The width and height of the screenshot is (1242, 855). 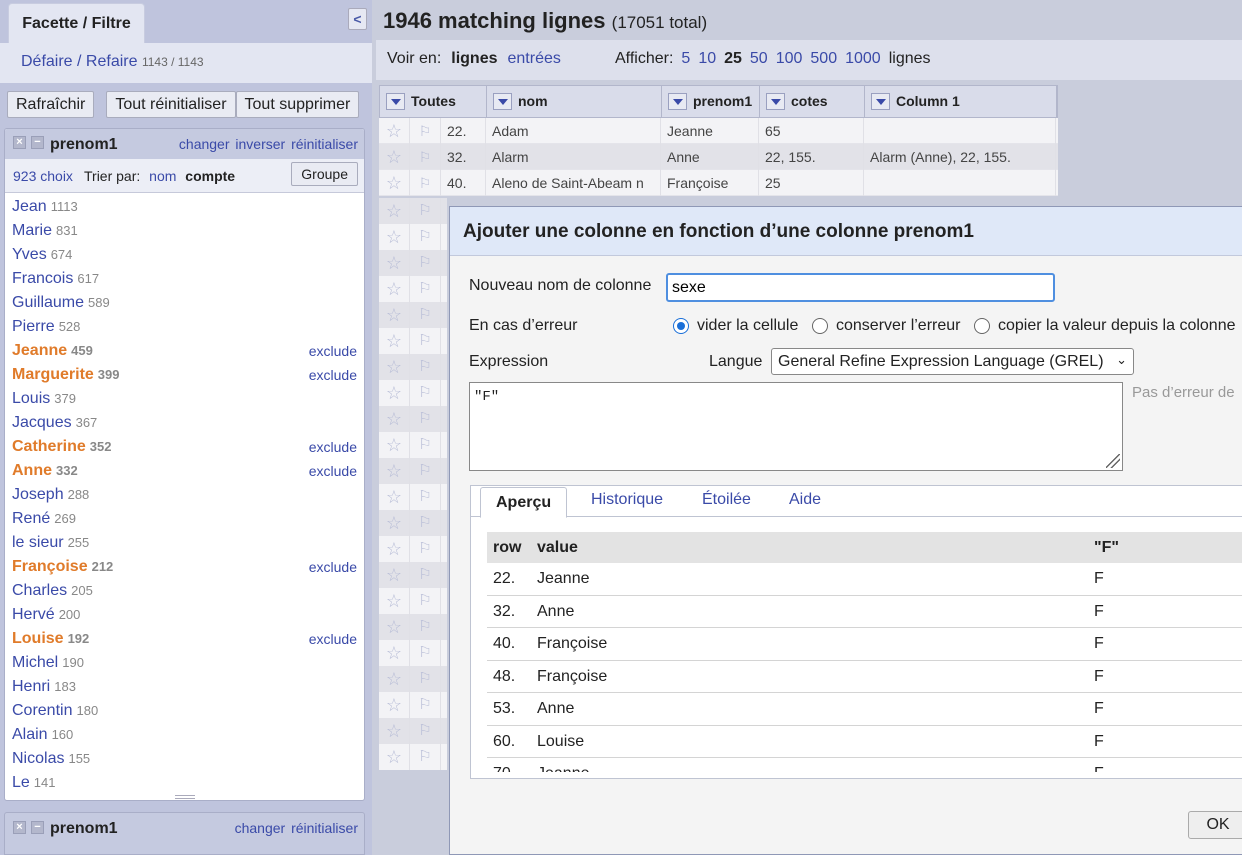 What do you see at coordinates (43, 176) in the screenshot?
I see `facet-choices-count: 923 choix` at bounding box center [43, 176].